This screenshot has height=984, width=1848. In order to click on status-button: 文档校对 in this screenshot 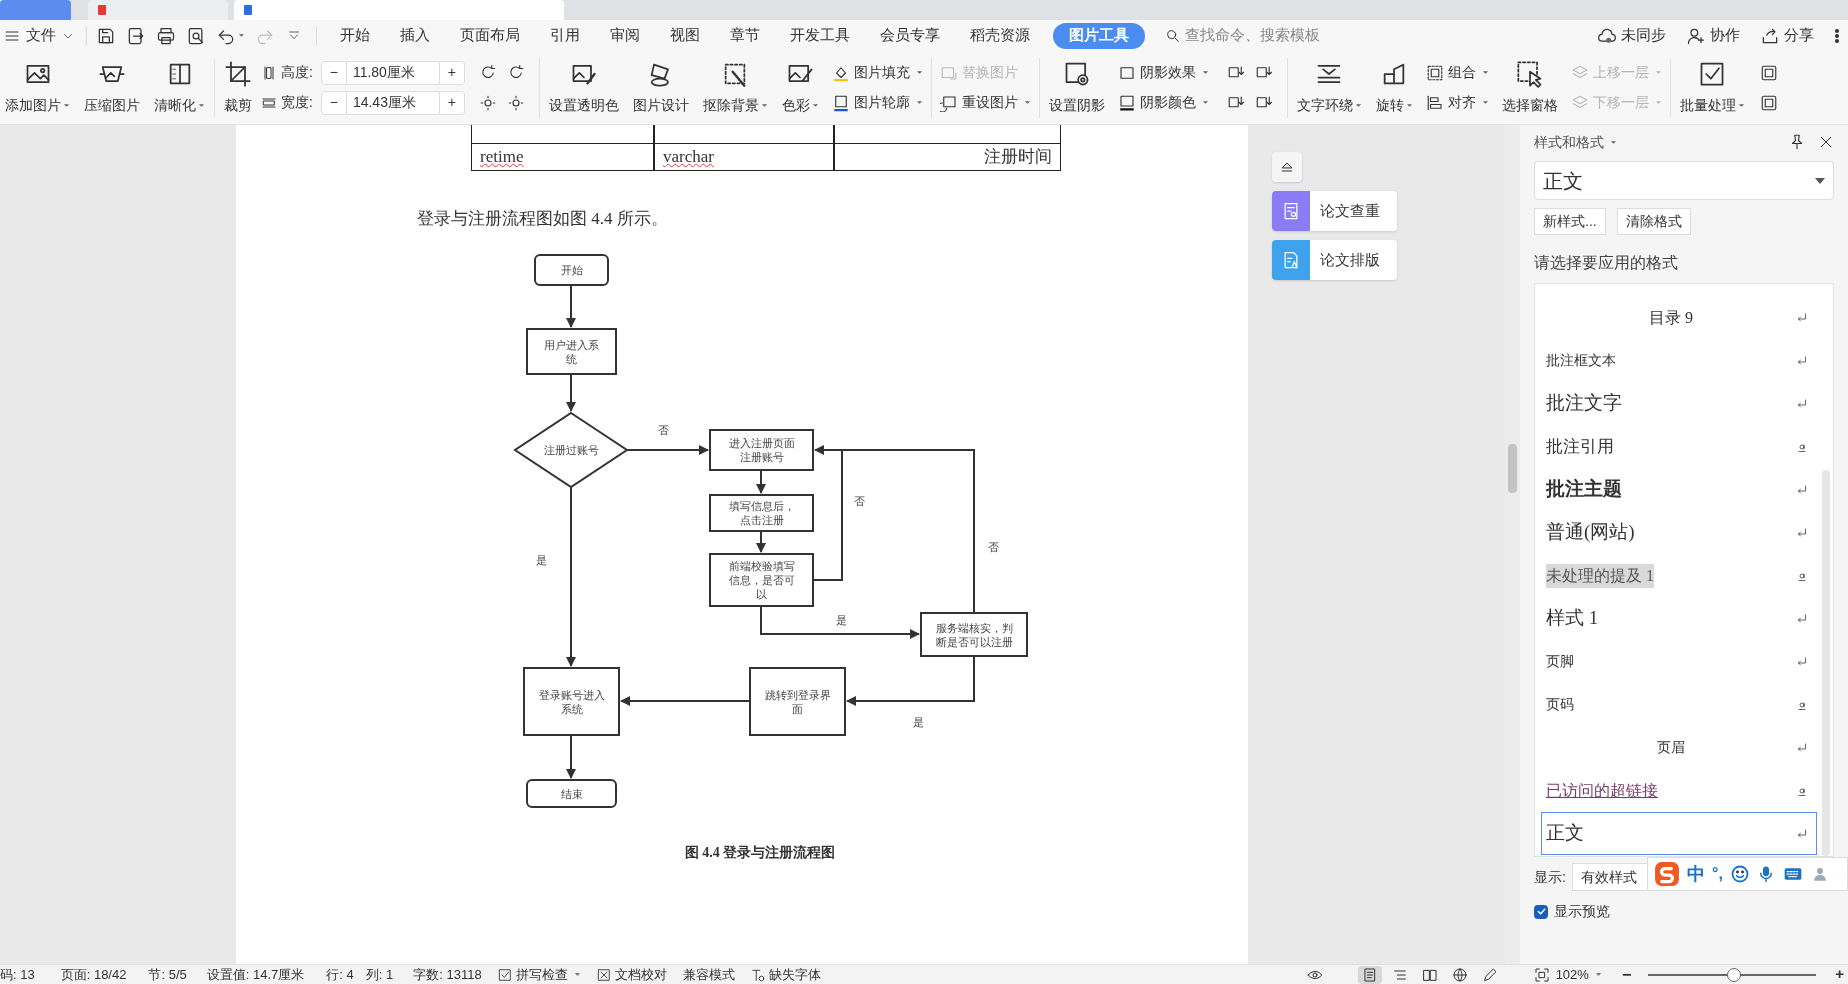, I will do `click(631, 974)`.